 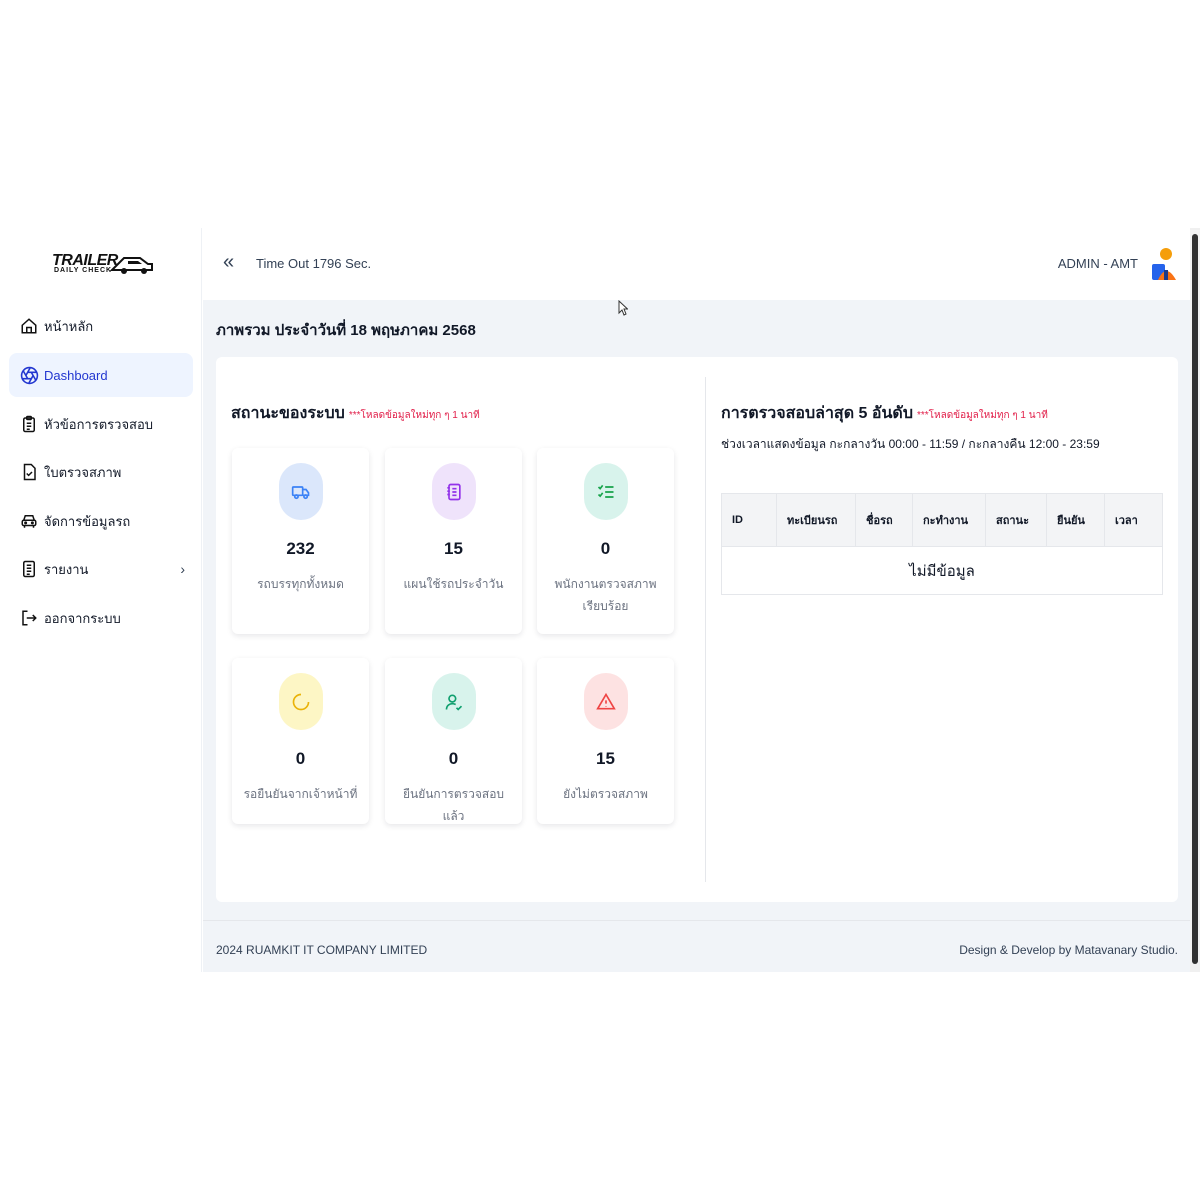 I want to click on aperture-icon, so click(x=29, y=375).